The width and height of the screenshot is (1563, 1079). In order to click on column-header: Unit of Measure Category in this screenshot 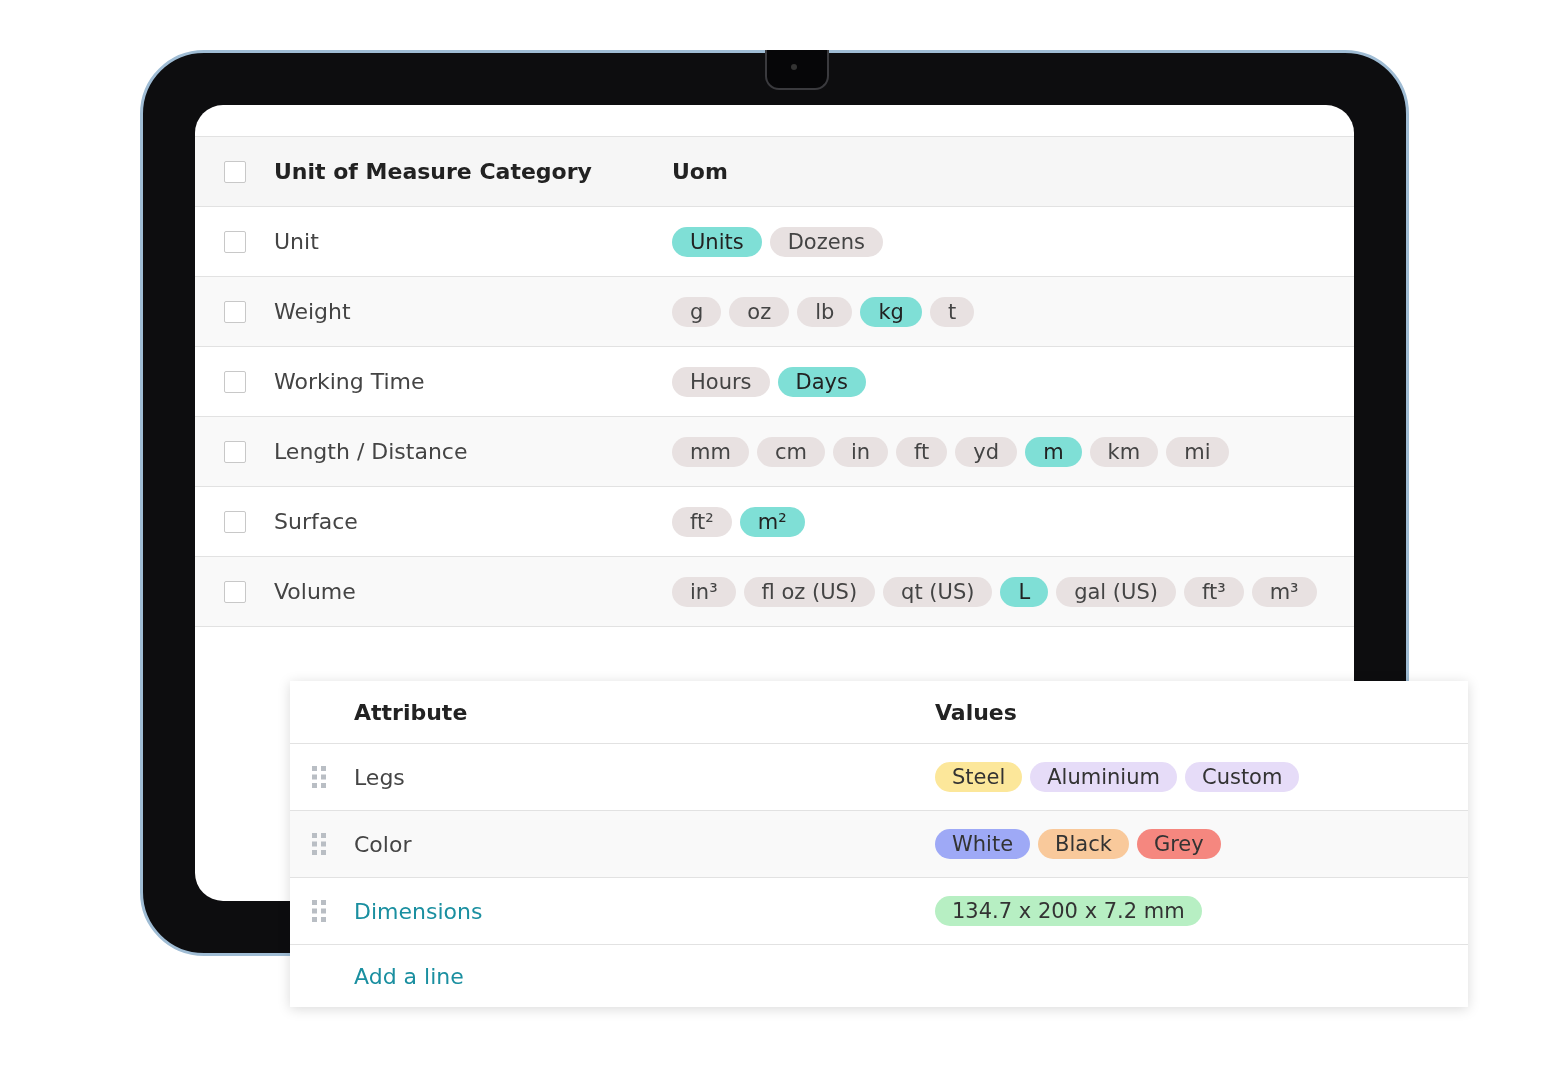, I will do `click(433, 171)`.